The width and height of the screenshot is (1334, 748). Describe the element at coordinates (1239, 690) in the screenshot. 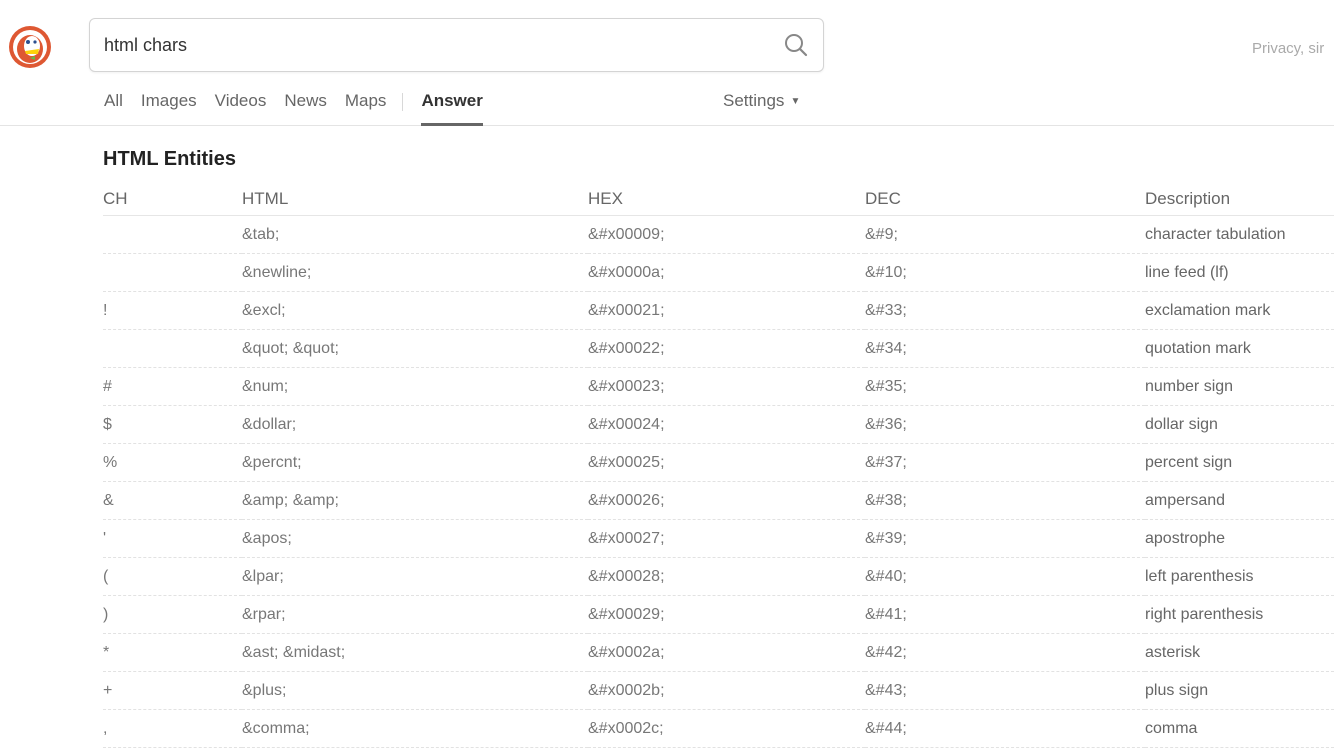

I see `cell-description: plus sign` at that location.